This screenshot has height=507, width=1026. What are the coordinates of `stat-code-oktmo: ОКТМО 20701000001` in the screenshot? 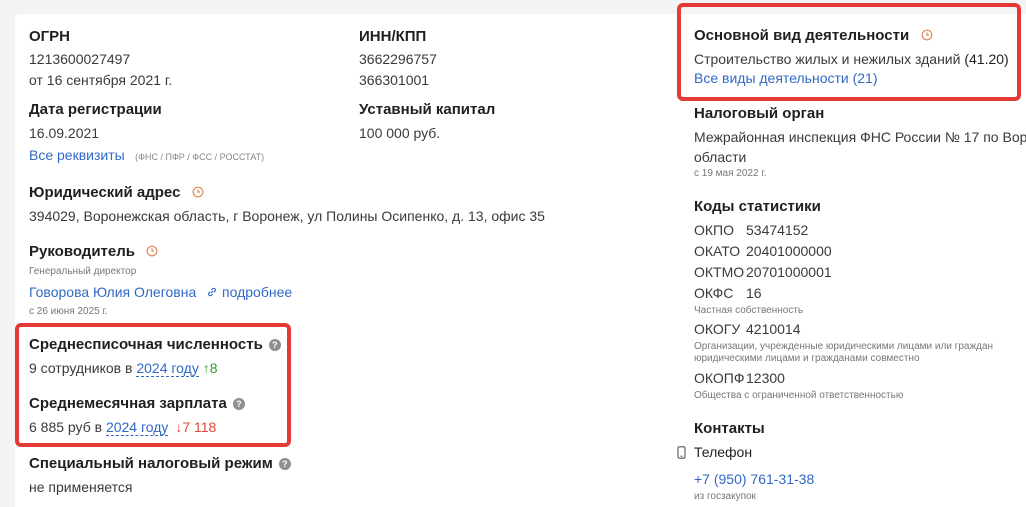 It's located at (763, 272).